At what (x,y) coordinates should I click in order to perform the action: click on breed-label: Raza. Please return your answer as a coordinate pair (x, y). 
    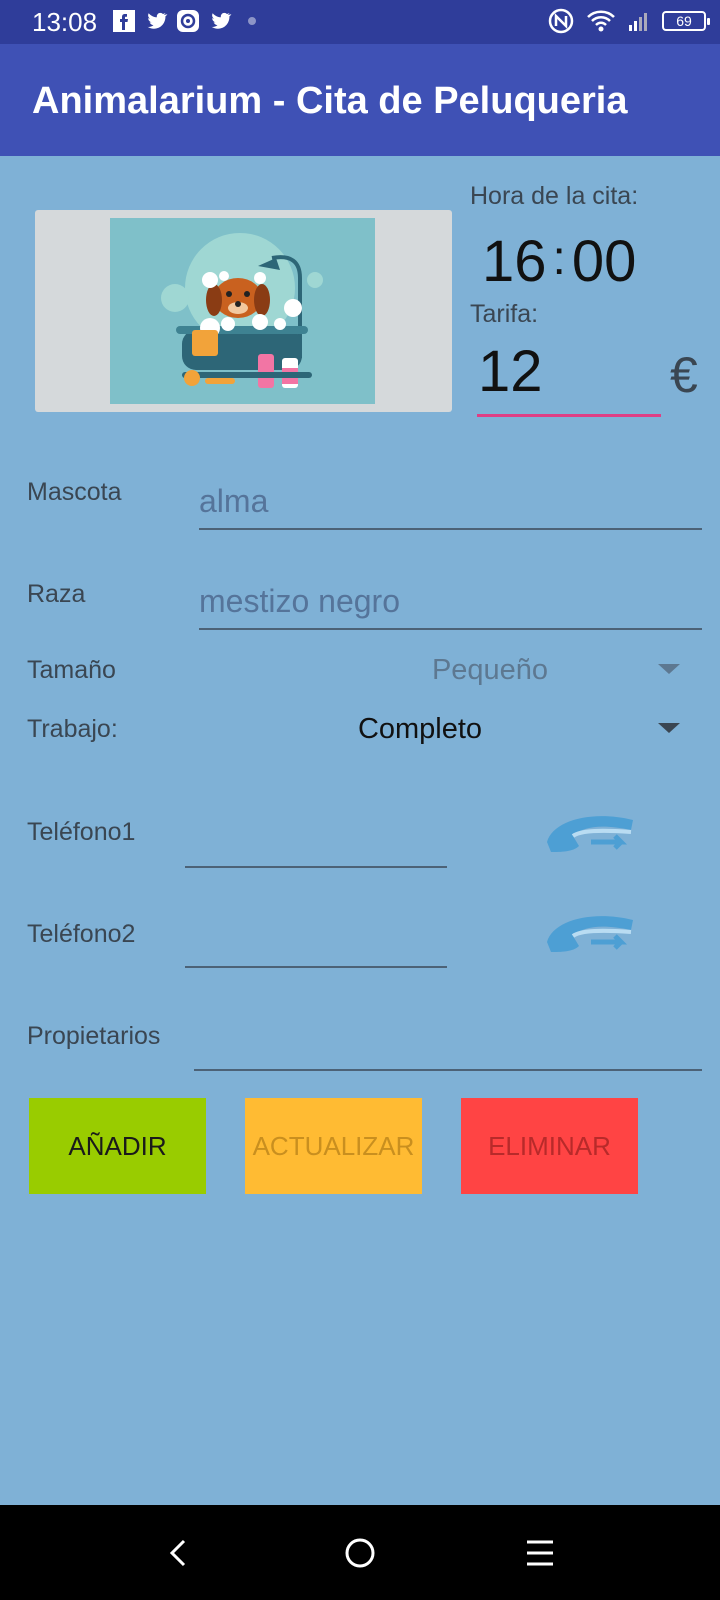
    Looking at the image, I should click on (56, 594).